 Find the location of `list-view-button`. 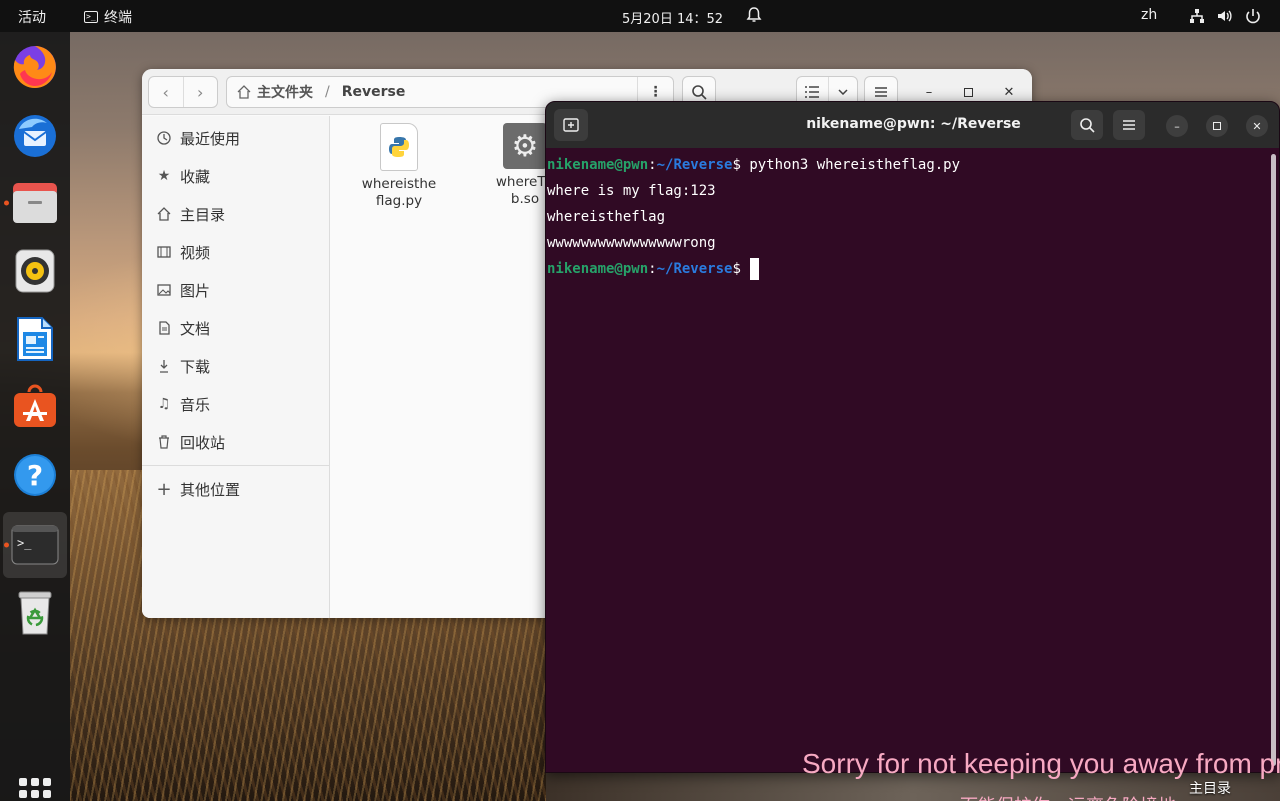

list-view-button is located at coordinates (812, 92).